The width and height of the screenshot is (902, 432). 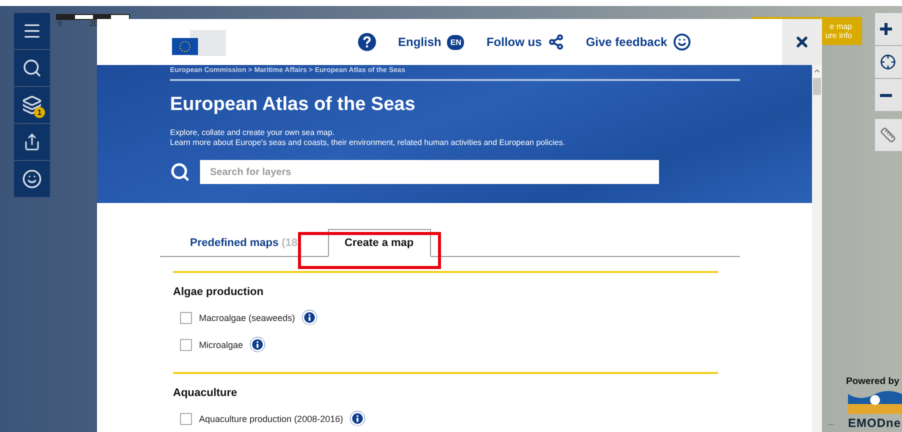 I want to click on crosshair-icon, so click(x=888, y=62).